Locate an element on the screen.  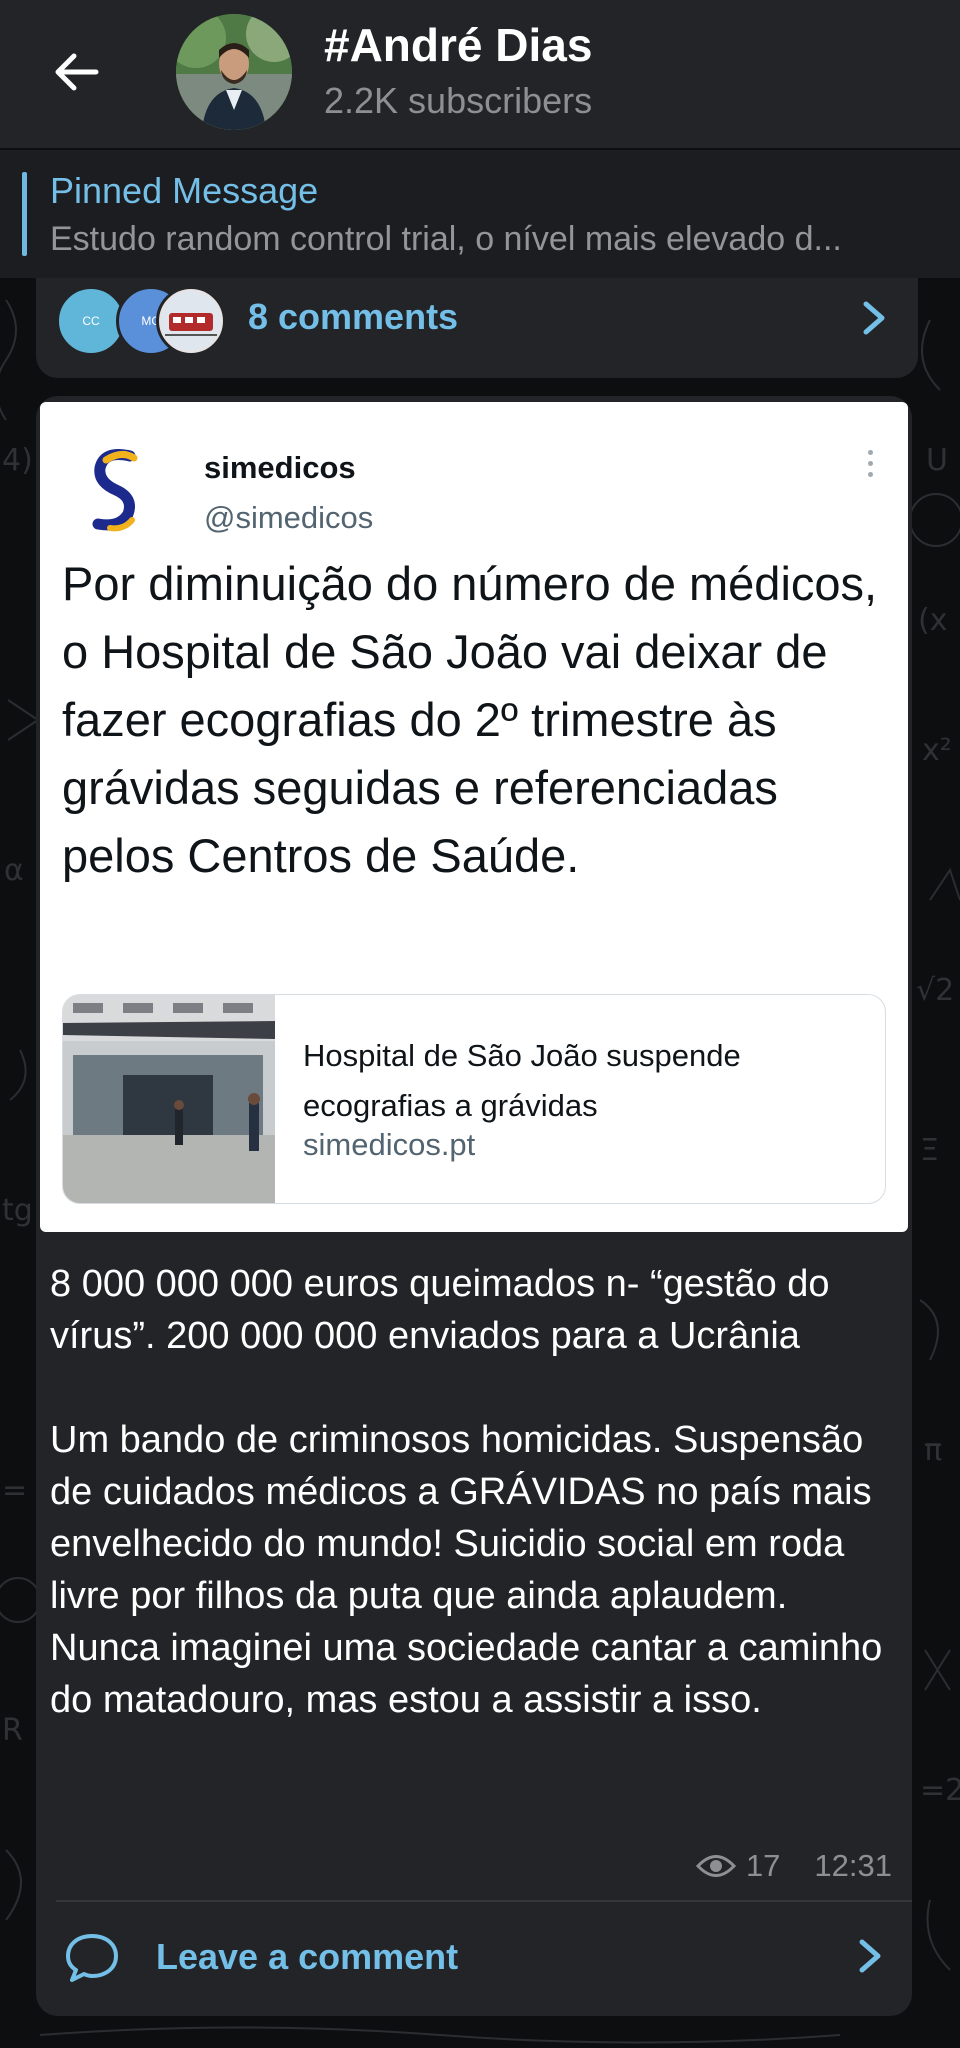
eye-icon is located at coordinates (715, 1866).